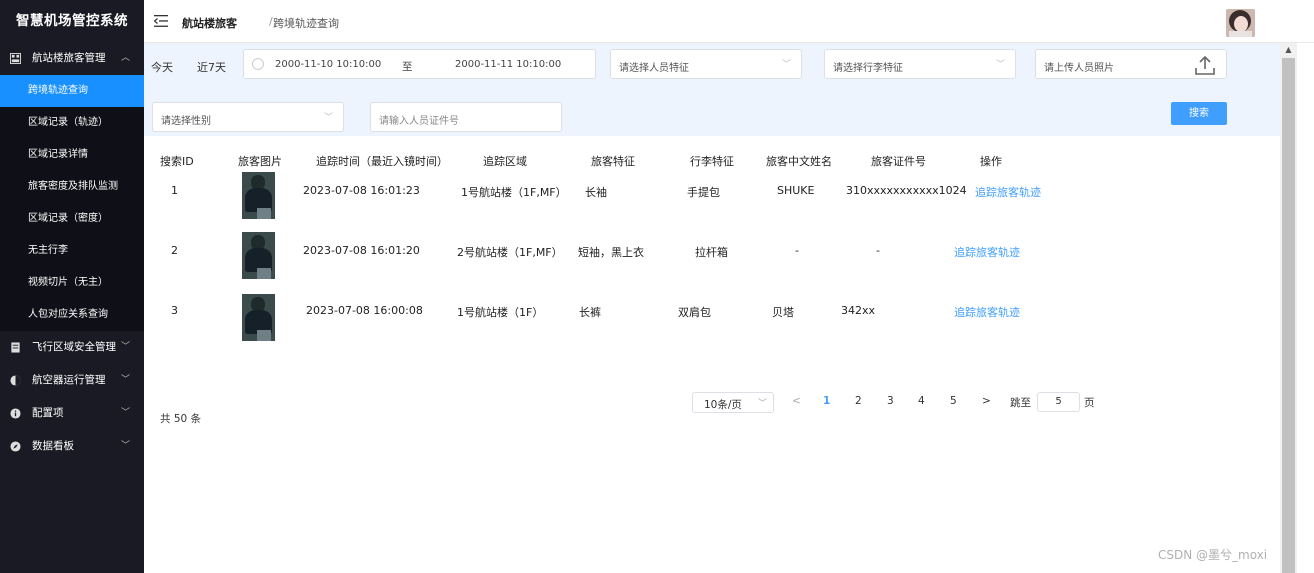 This screenshot has height=573, width=1314. What do you see at coordinates (1288, 50) in the screenshot?
I see `scroll-up-arrow-icon: ▲` at bounding box center [1288, 50].